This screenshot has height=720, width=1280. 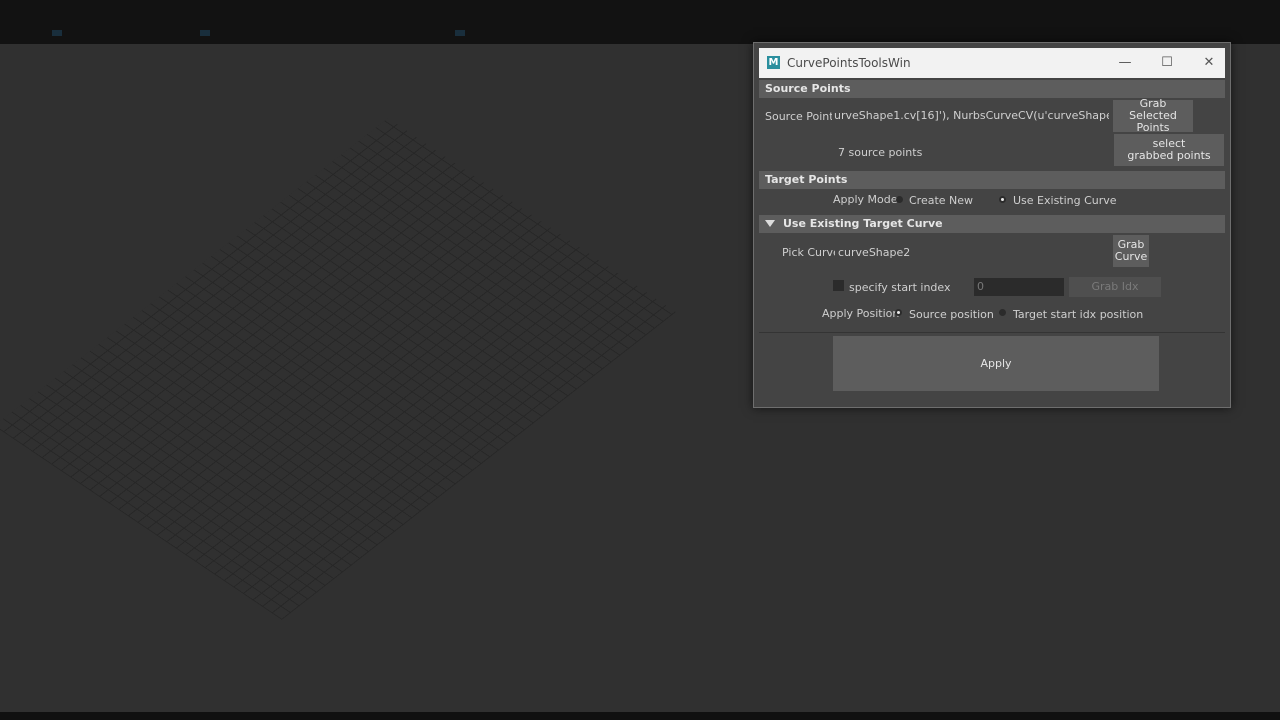 What do you see at coordinates (992, 63) in the screenshot?
I see `window-titlebar: M CurvePointsToolsWin — ☐ ✕` at bounding box center [992, 63].